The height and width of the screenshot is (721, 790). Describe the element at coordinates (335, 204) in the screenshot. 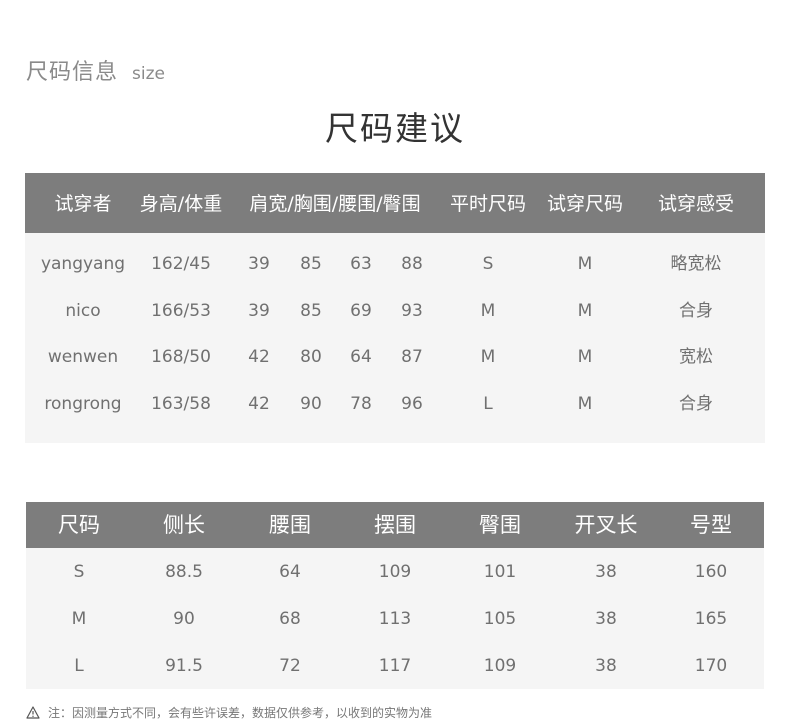

I see `tryon-header-cell: 肩宽/胸围/腰围/臀围` at that location.